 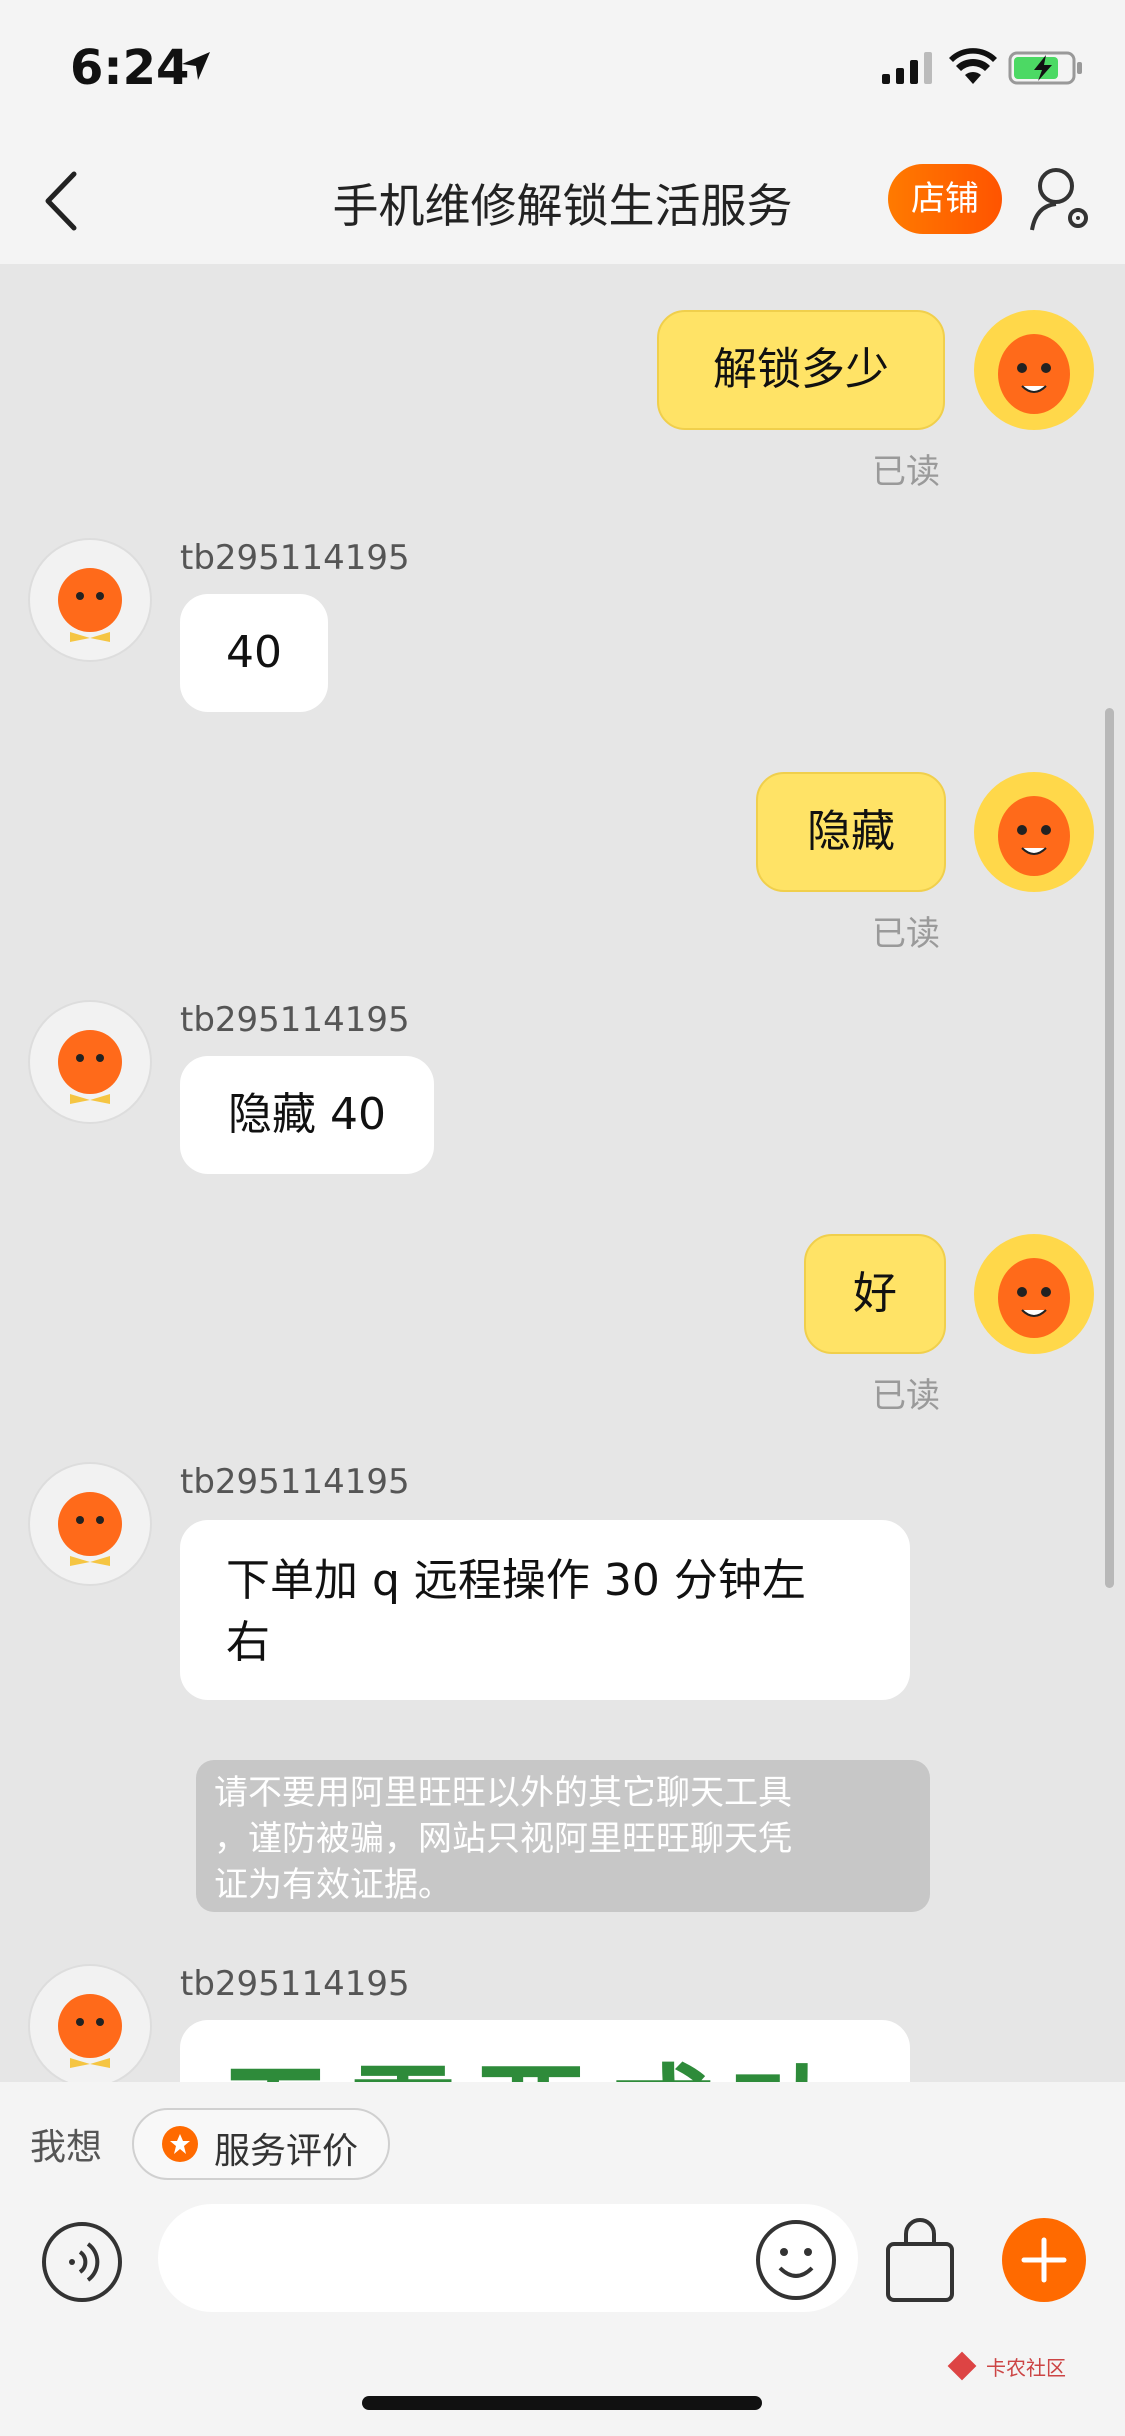 What do you see at coordinates (66, 2147) in the screenshot?
I see `suggest-label: 我想` at bounding box center [66, 2147].